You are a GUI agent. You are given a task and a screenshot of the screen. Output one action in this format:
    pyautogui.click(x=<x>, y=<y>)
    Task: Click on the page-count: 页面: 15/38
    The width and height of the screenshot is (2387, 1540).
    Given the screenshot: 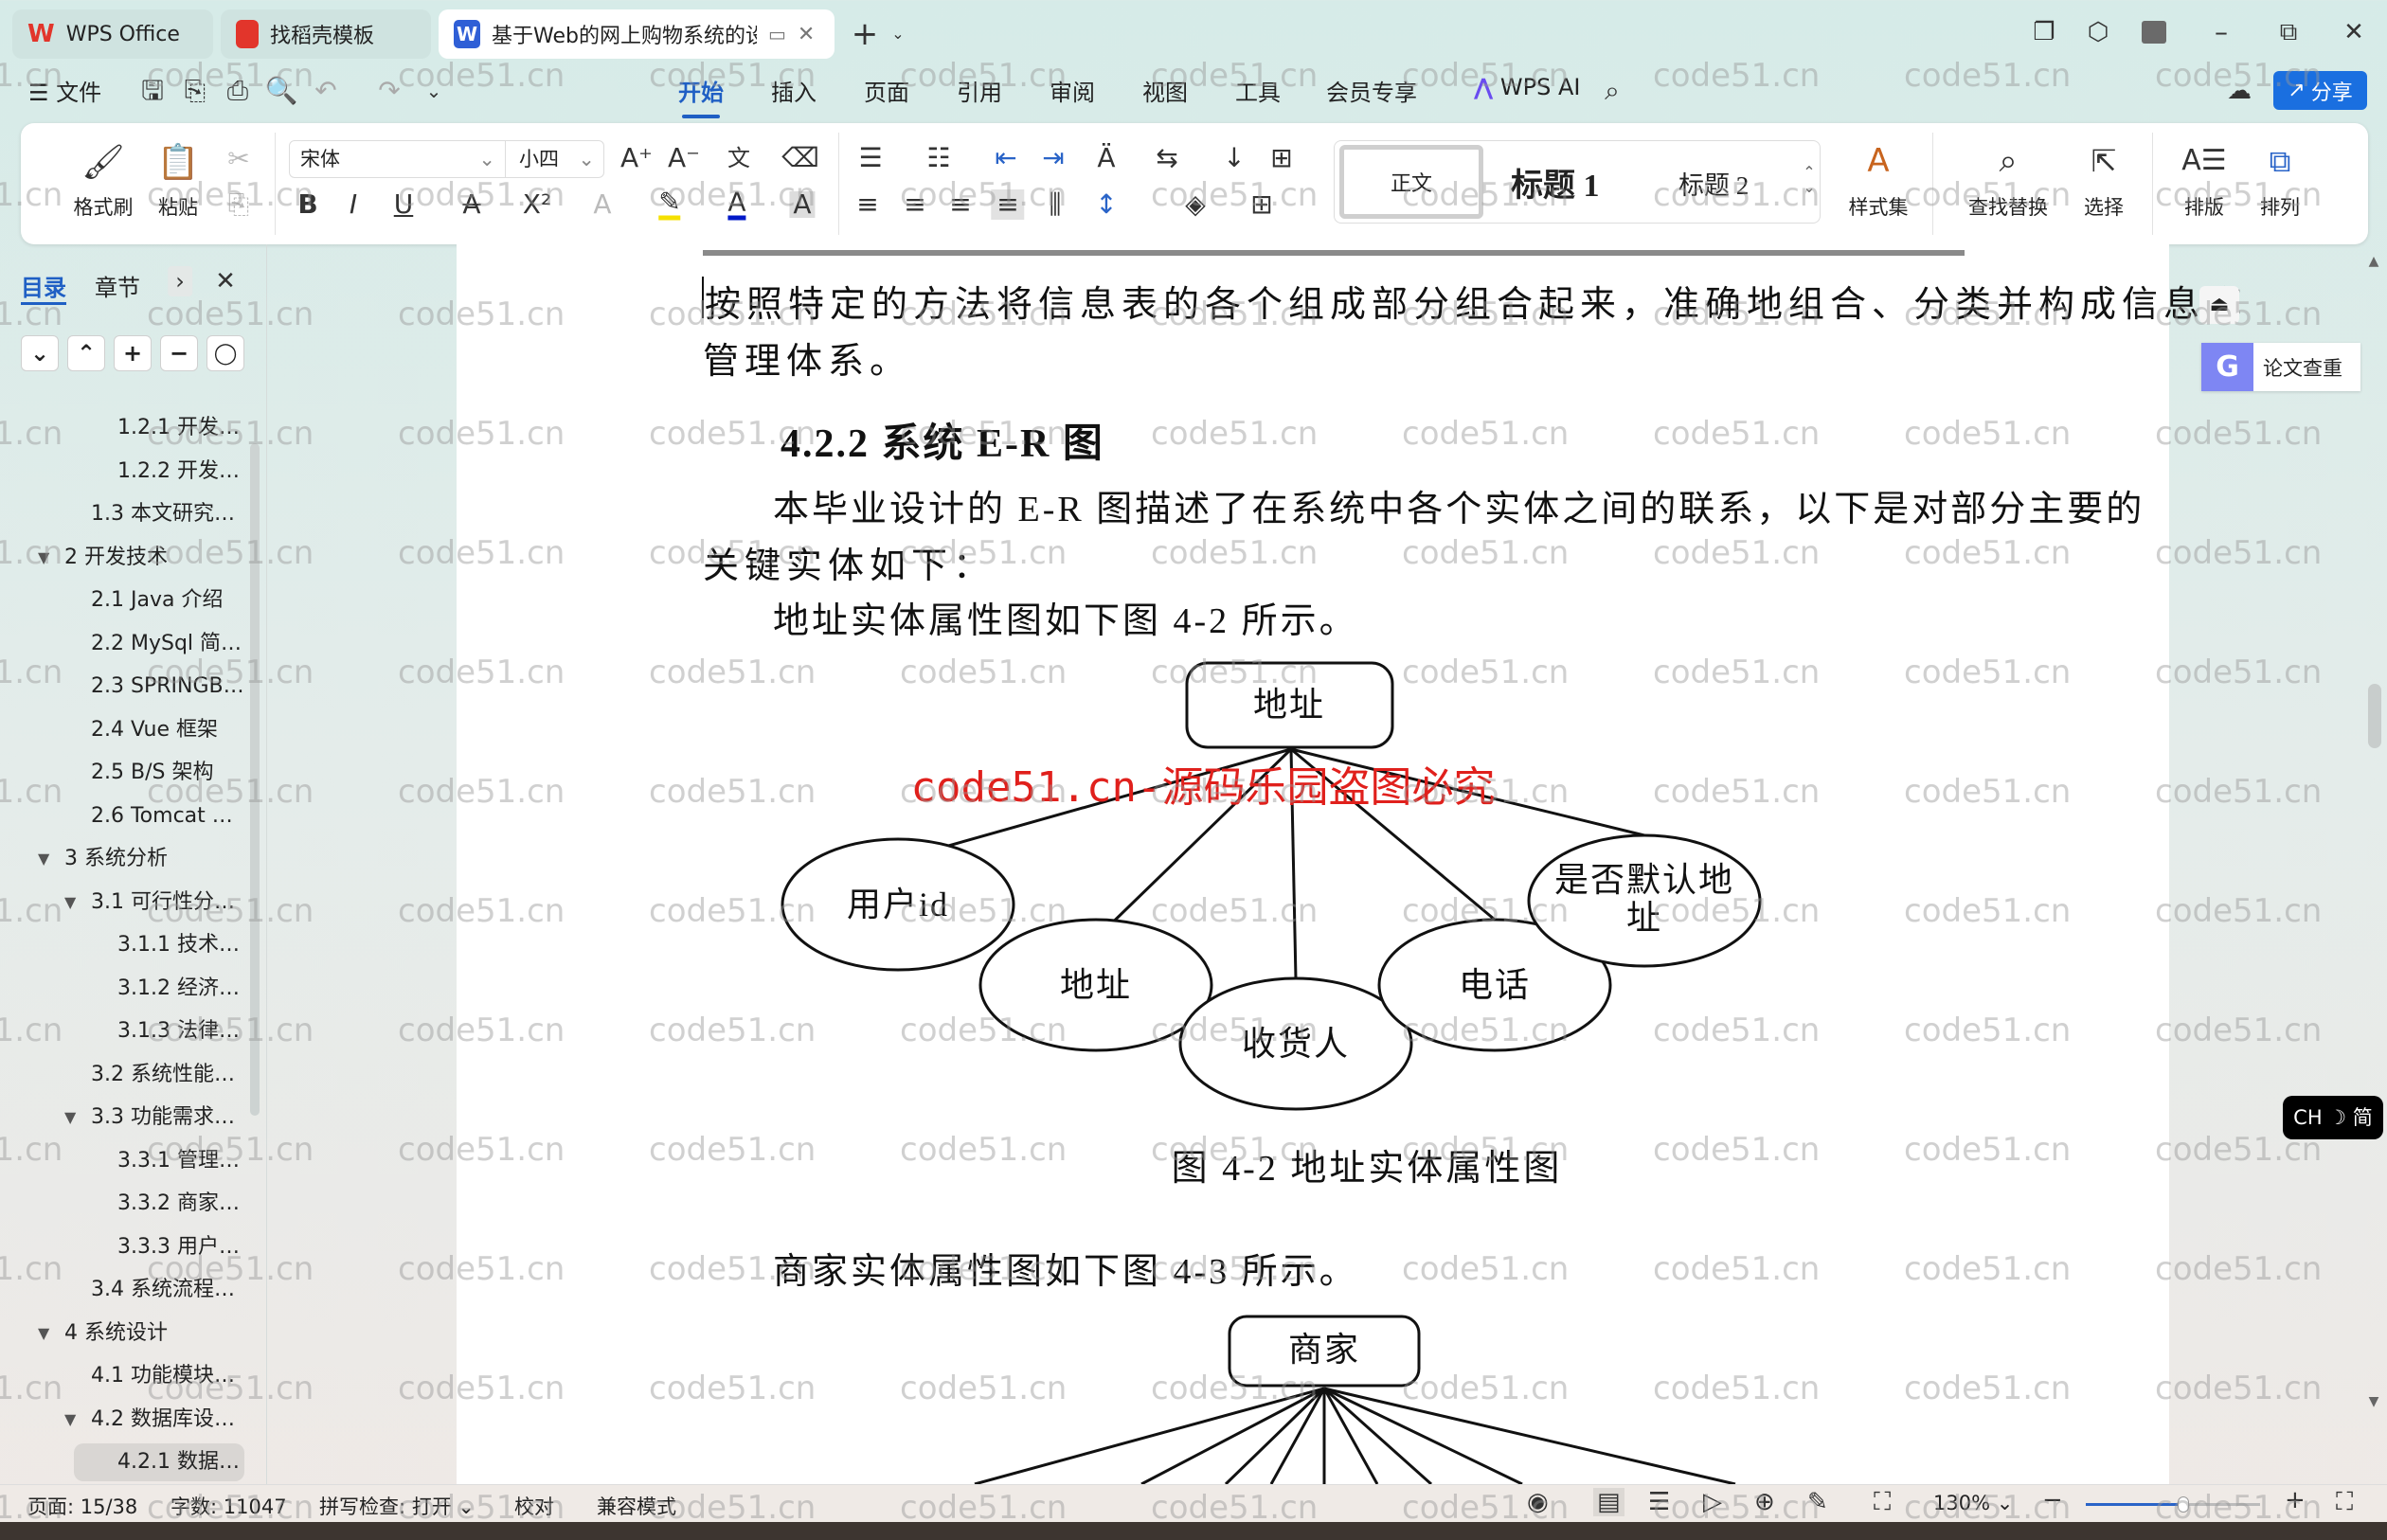 What is the action you would take?
    pyautogui.click(x=82, y=1506)
    